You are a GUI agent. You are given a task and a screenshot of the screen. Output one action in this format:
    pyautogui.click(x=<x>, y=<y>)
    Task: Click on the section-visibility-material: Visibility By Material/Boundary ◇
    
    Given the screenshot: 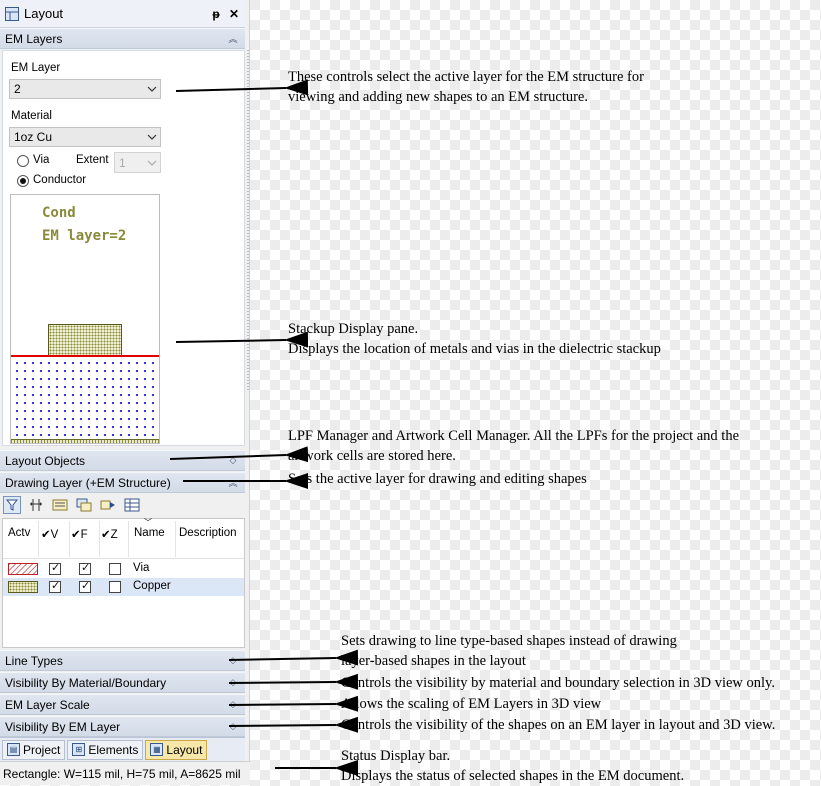 What is the action you would take?
    pyautogui.click(x=122, y=682)
    